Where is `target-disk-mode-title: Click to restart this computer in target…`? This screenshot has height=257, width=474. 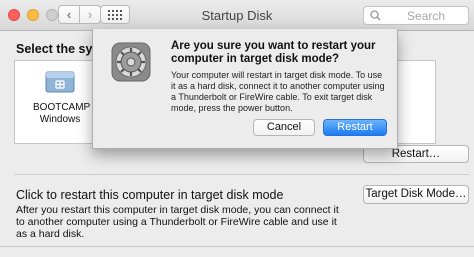 target-disk-mode-title: Click to restart this computer in target… is located at coordinates (150, 195).